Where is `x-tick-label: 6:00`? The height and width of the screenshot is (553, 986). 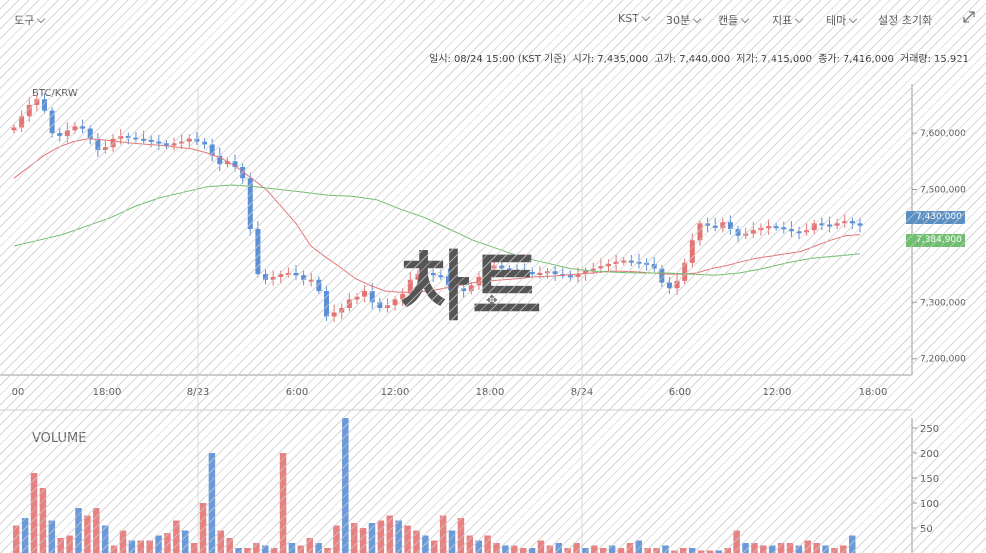
x-tick-label: 6:00 is located at coordinates (297, 392).